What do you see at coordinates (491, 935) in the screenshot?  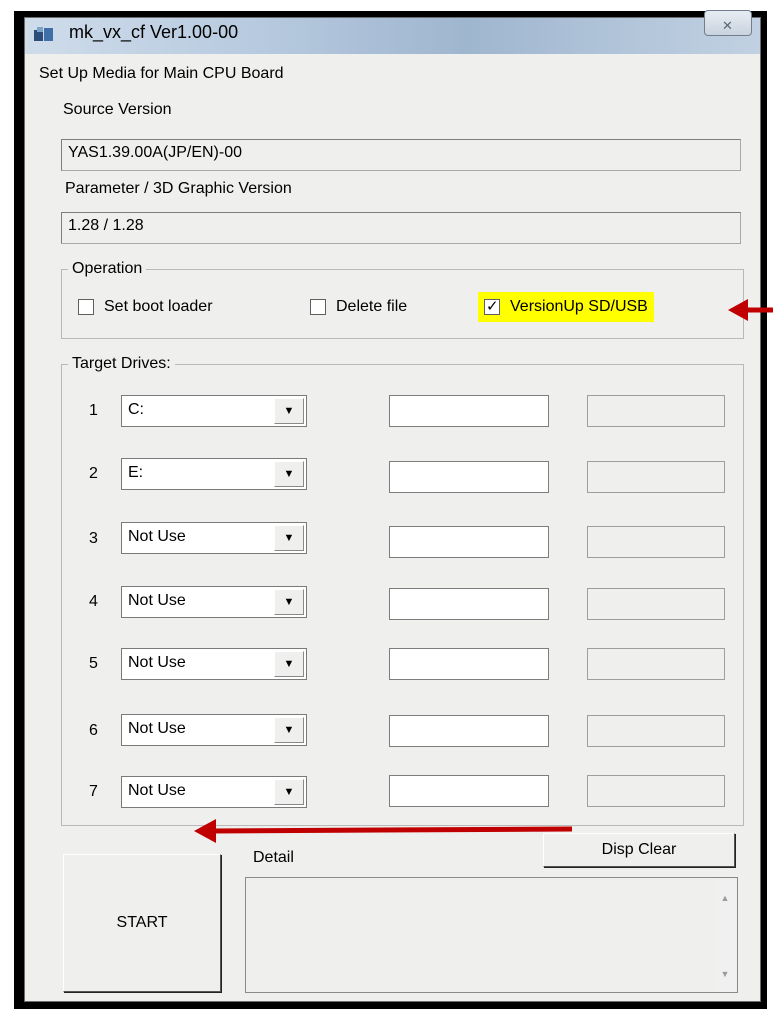 I see `detail-box: ▲ ▼` at bounding box center [491, 935].